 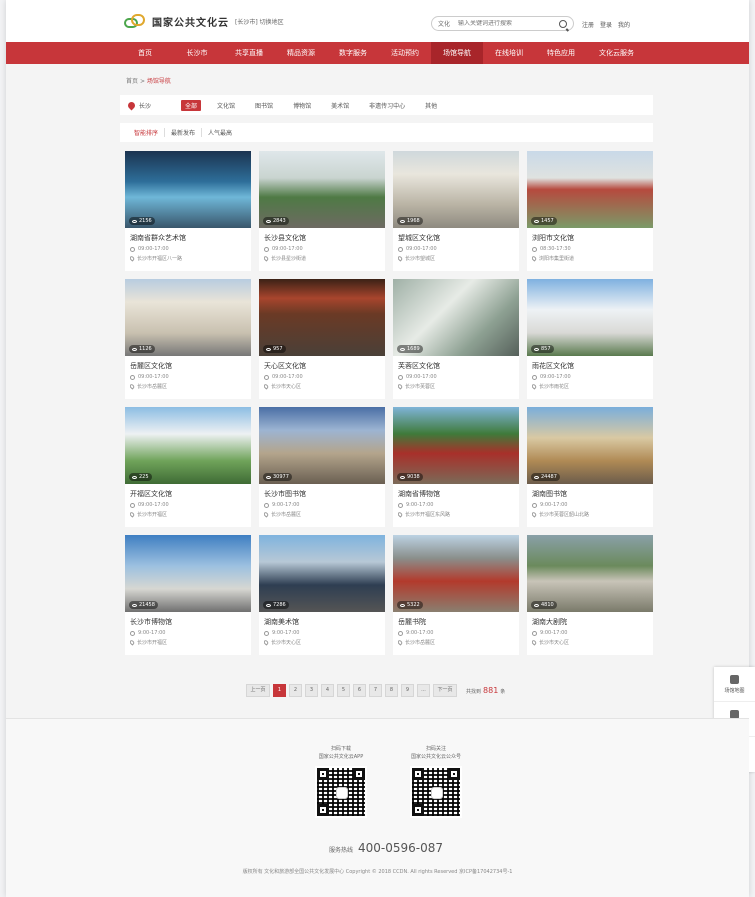 What do you see at coordinates (324, 494) in the screenshot?
I see `venue-name: 长沙市图书馆` at bounding box center [324, 494].